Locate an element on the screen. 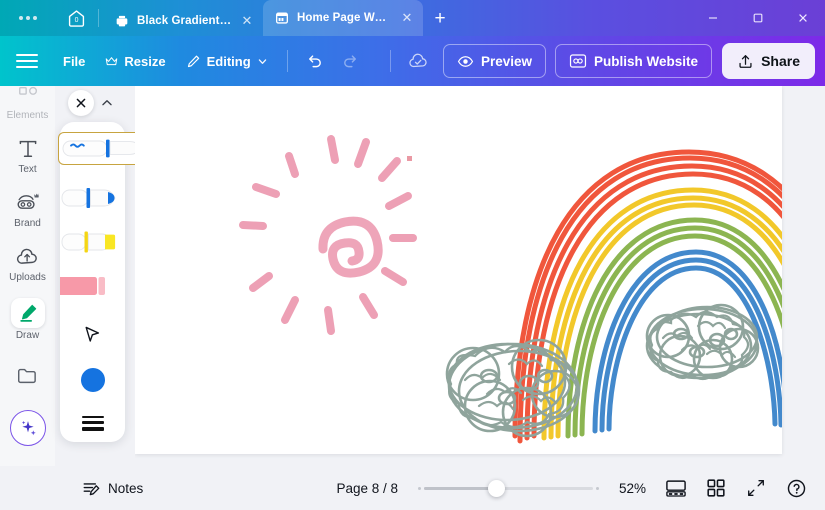 The width and height of the screenshot is (825, 510). draw-tool-pen is located at coordinates (105, 154).